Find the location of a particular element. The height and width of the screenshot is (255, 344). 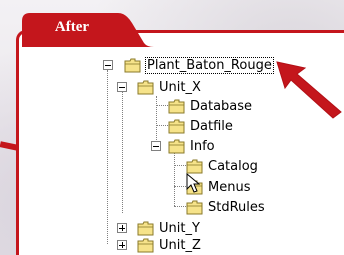

tree-node-stdrules: StdRules is located at coordinates (225, 207).